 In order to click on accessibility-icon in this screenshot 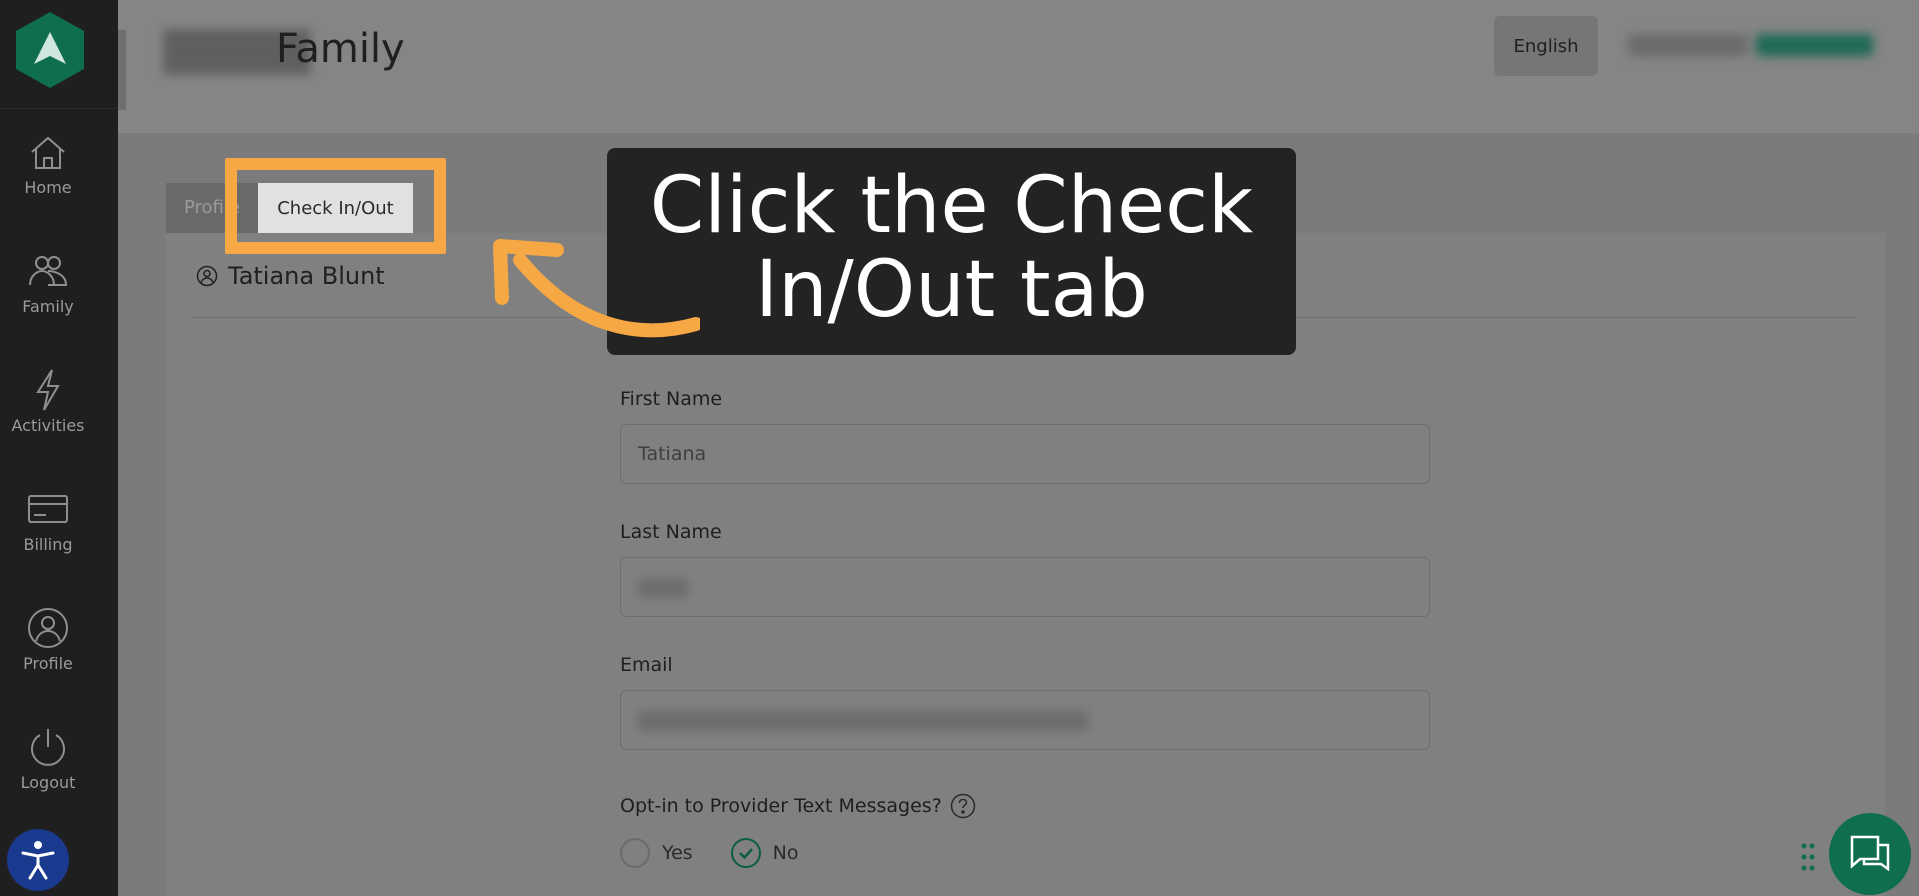, I will do `click(38, 860)`.